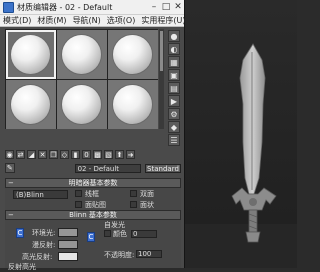 Image resolution: width=320 pixels, height=272 pixels. Describe the element at coordinates (44, 245) in the screenshot. I see `diffuse-label: 漫反射:` at that location.